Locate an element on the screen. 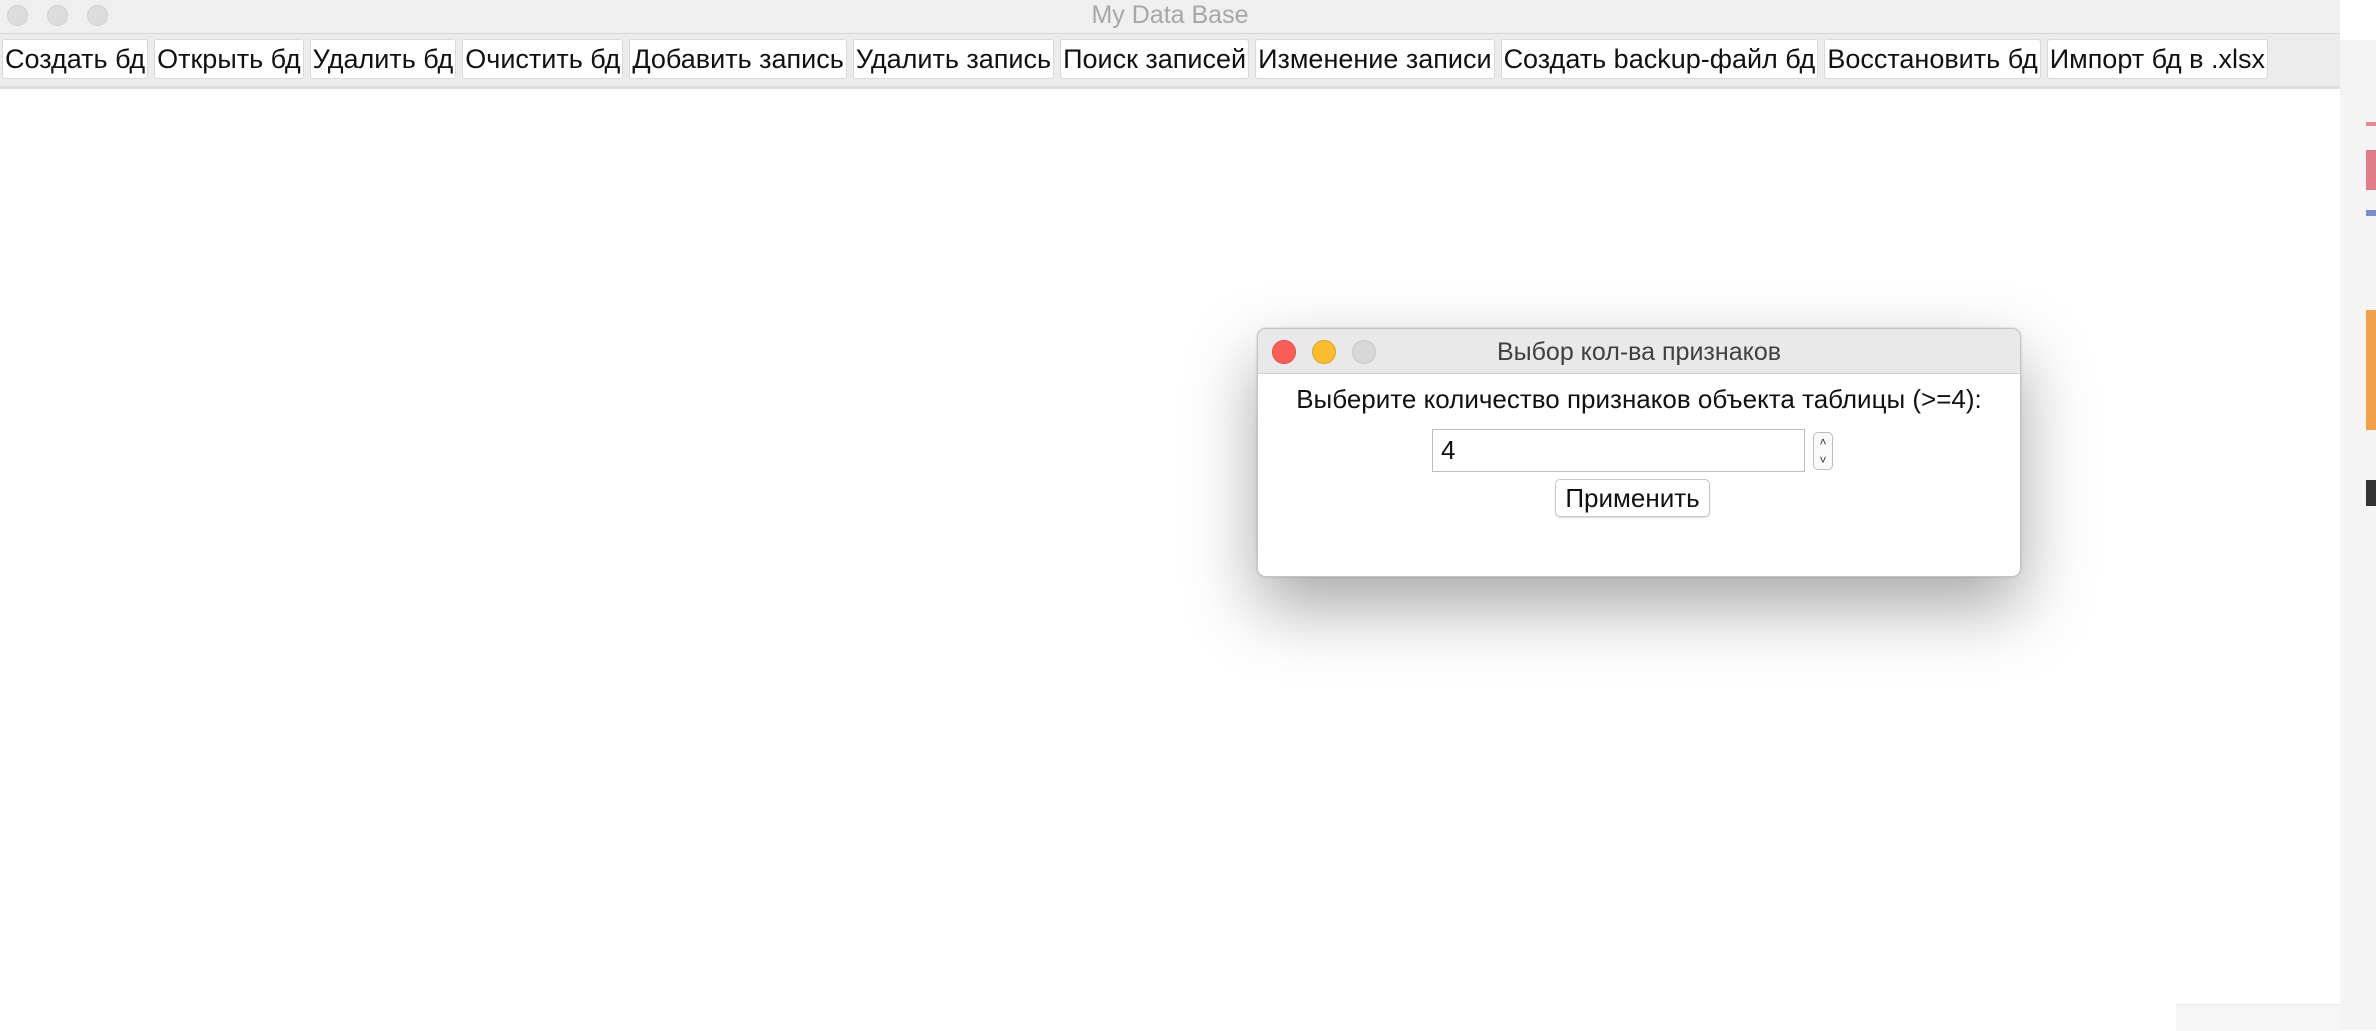 The height and width of the screenshot is (1031, 2376). dialog-titlebar: Выбор кол-ва признаков is located at coordinates (1639, 351).